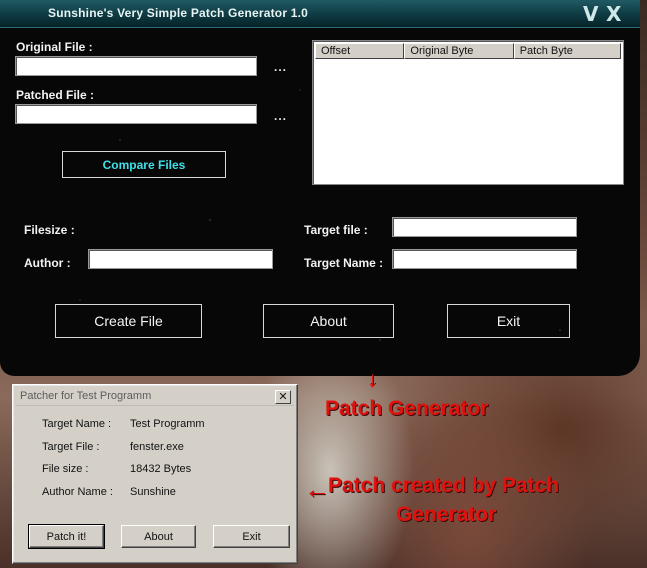 The image size is (647, 568). I want to click on patcher-about-button: About, so click(158, 536).